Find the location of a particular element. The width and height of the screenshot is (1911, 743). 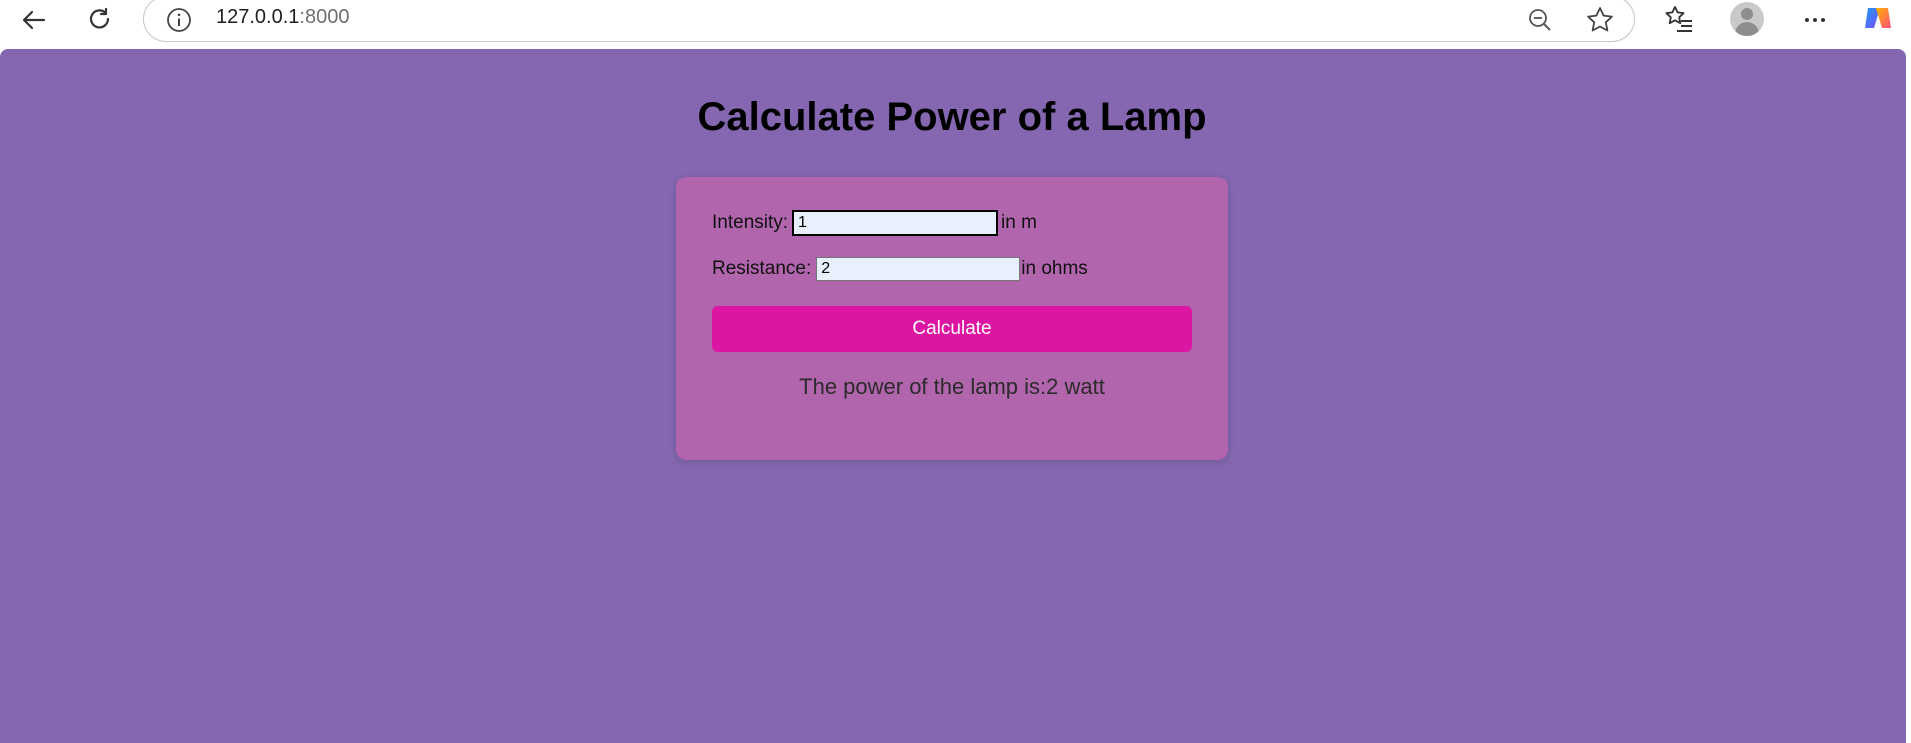

back-button is located at coordinates (34, 20).